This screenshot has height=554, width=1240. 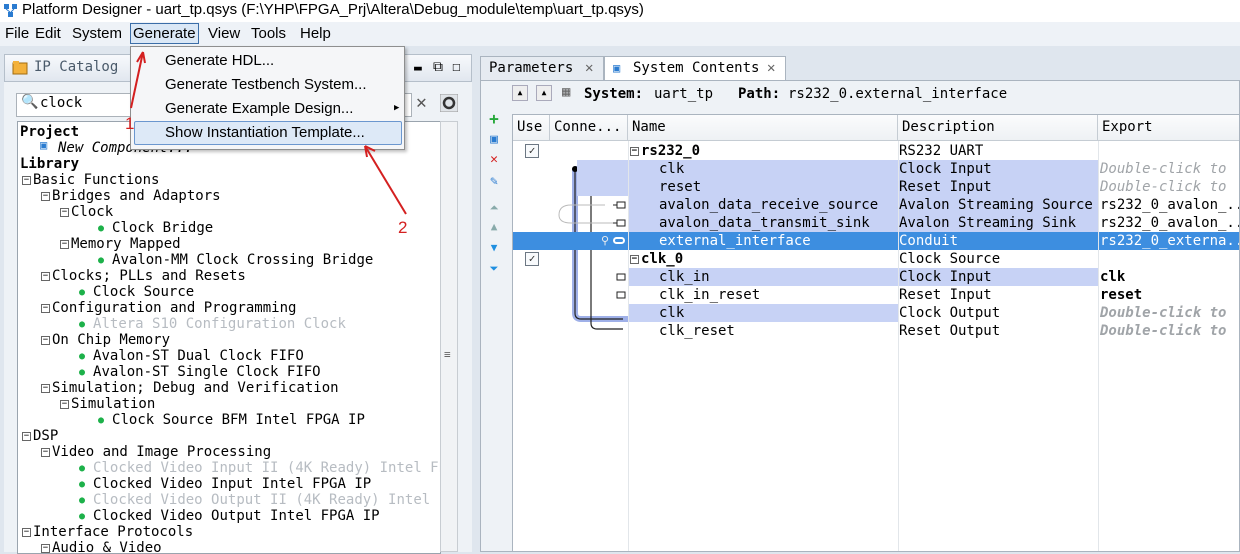 What do you see at coordinates (268, 133) in the screenshot?
I see `annotation-arrows` at bounding box center [268, 133].